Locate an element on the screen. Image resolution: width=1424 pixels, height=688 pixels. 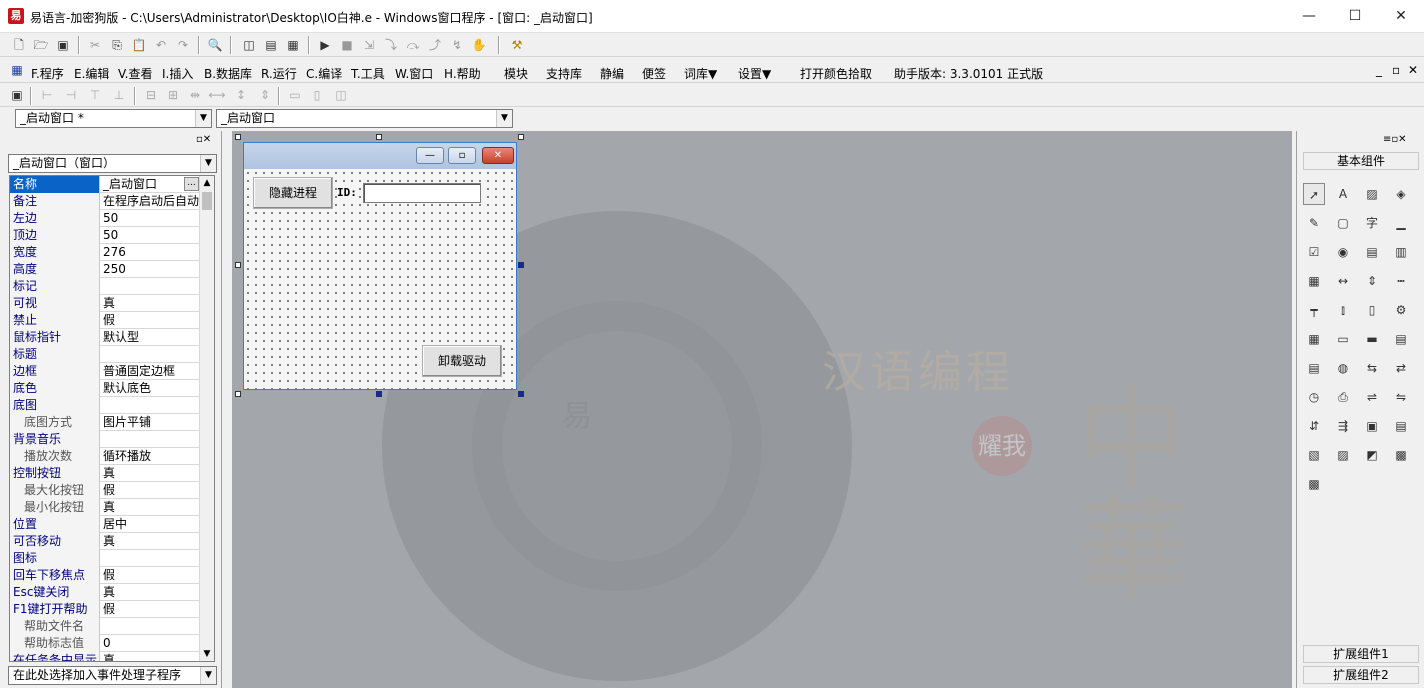
property-row: 最小化按钮真 is located at coordinates (105, 507).